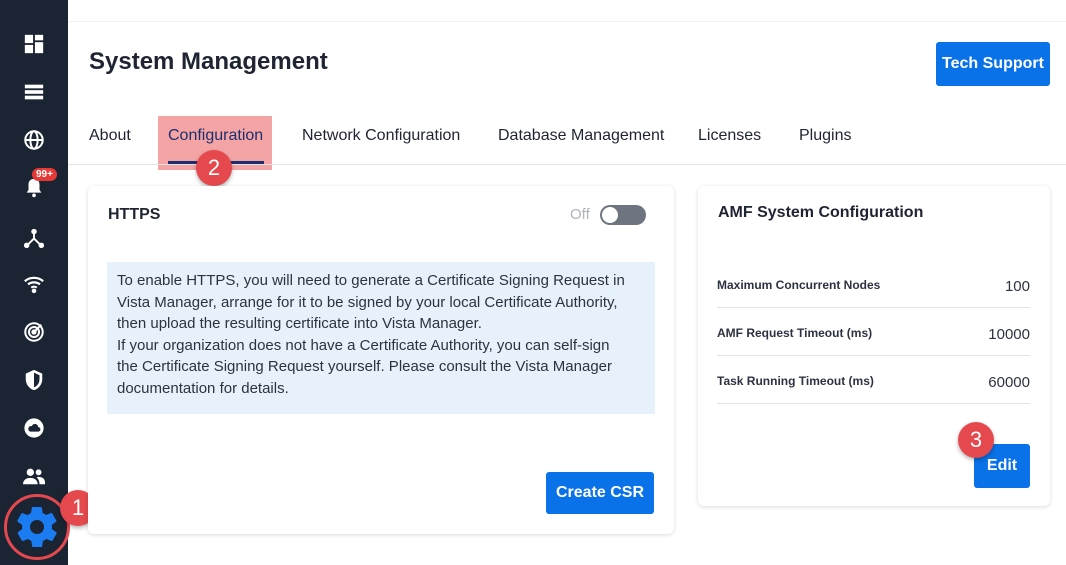 The image size is (1066, 565). What do you see at coordinates (581, 136) in the screenshot?
I see `tab-database-management: Database Management` at bounding box center [581, 136].